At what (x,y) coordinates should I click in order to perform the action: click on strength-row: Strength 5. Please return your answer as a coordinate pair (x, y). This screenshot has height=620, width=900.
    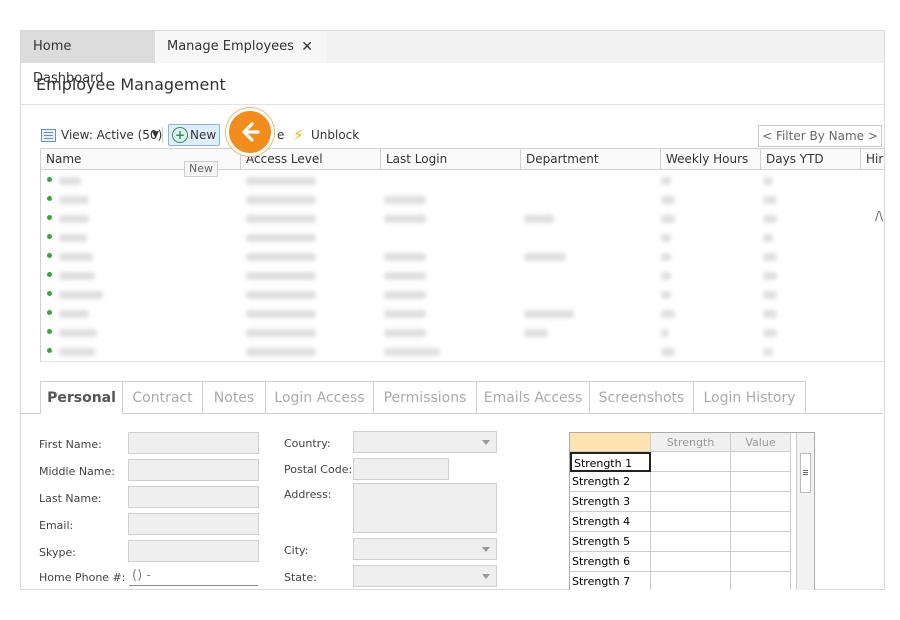
    Looking at the image, I should click on (680, 542).